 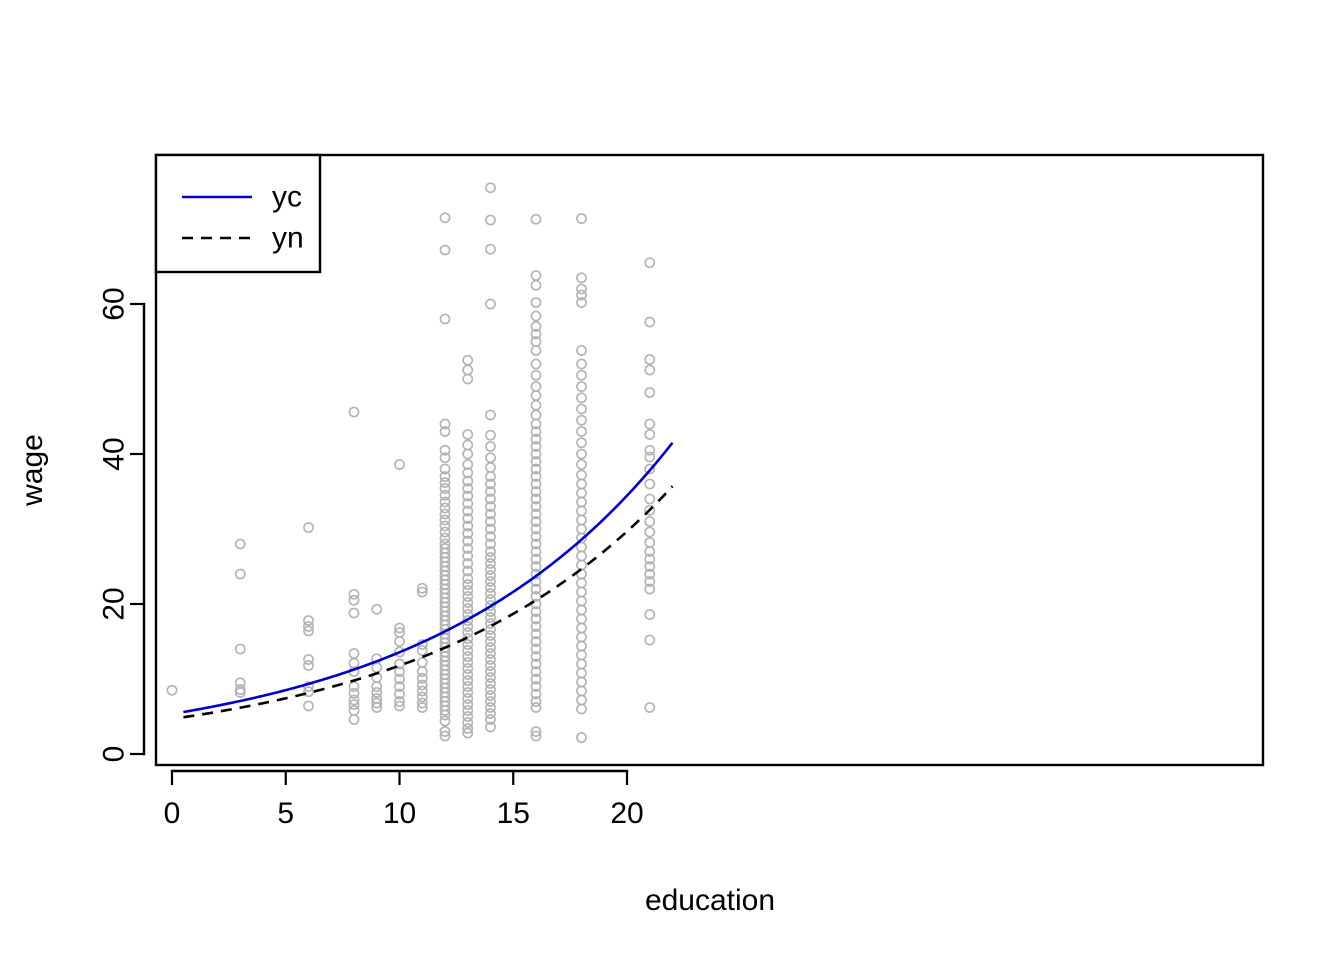 I want to click on x-axis-tick-label: 5, so click(x=285, y=813).